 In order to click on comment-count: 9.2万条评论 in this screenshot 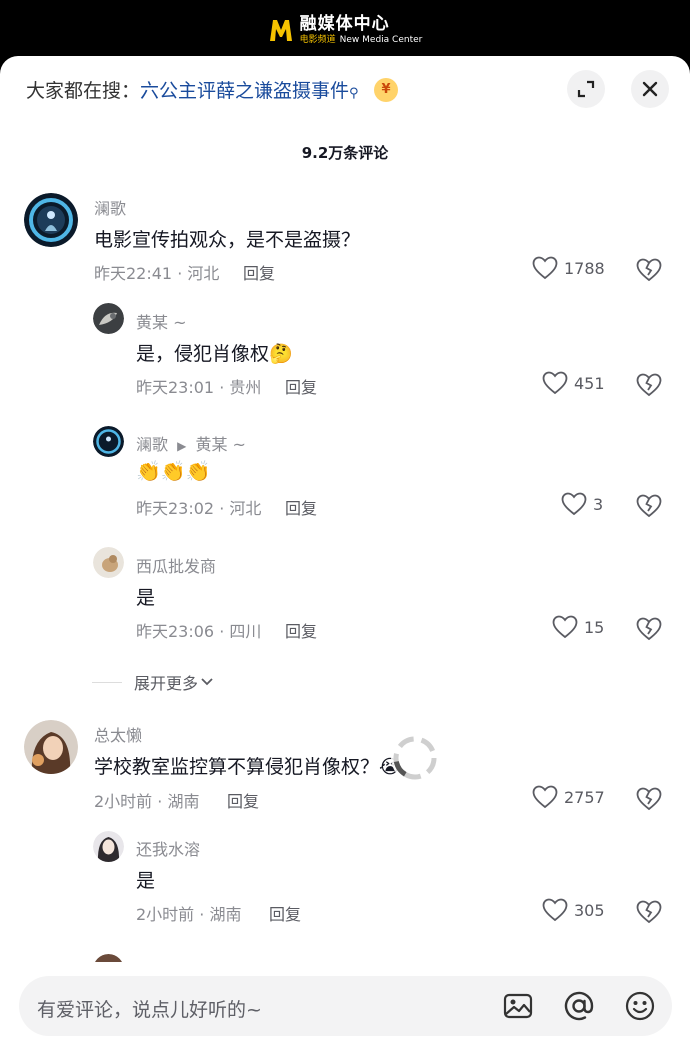, I will do `click(345, 153)`.